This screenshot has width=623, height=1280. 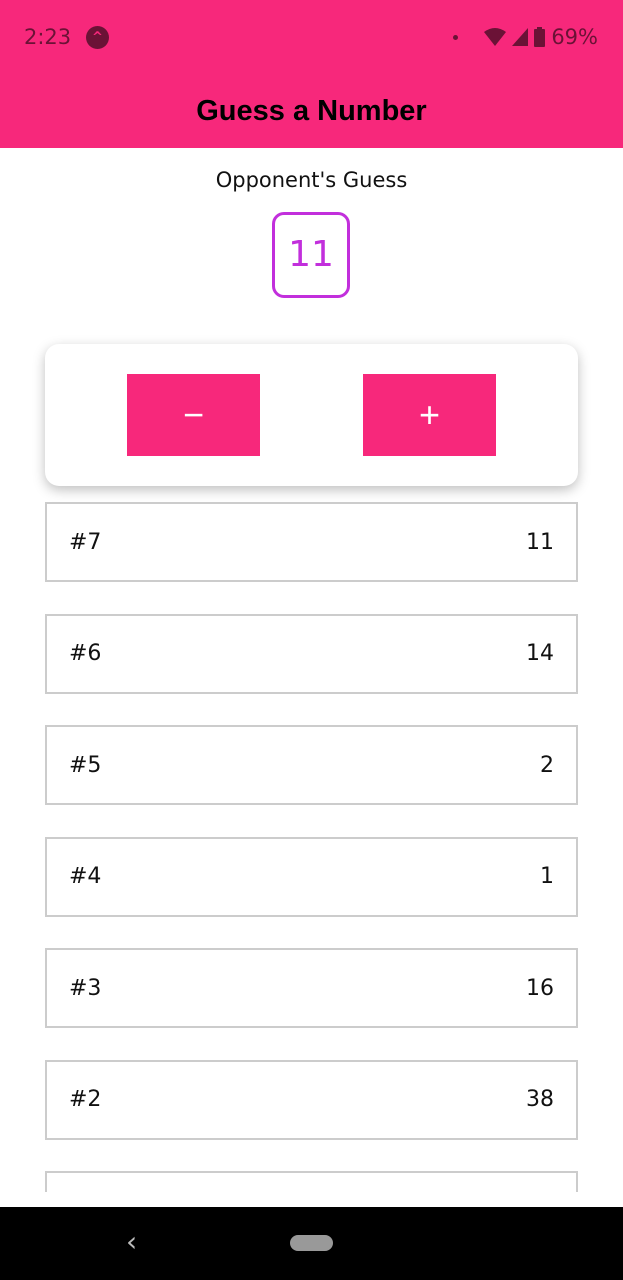 What do you see at coordinates (97, 37) in the screenshot?
I see `expo-icon: ^` at bounding box center [97, 37].